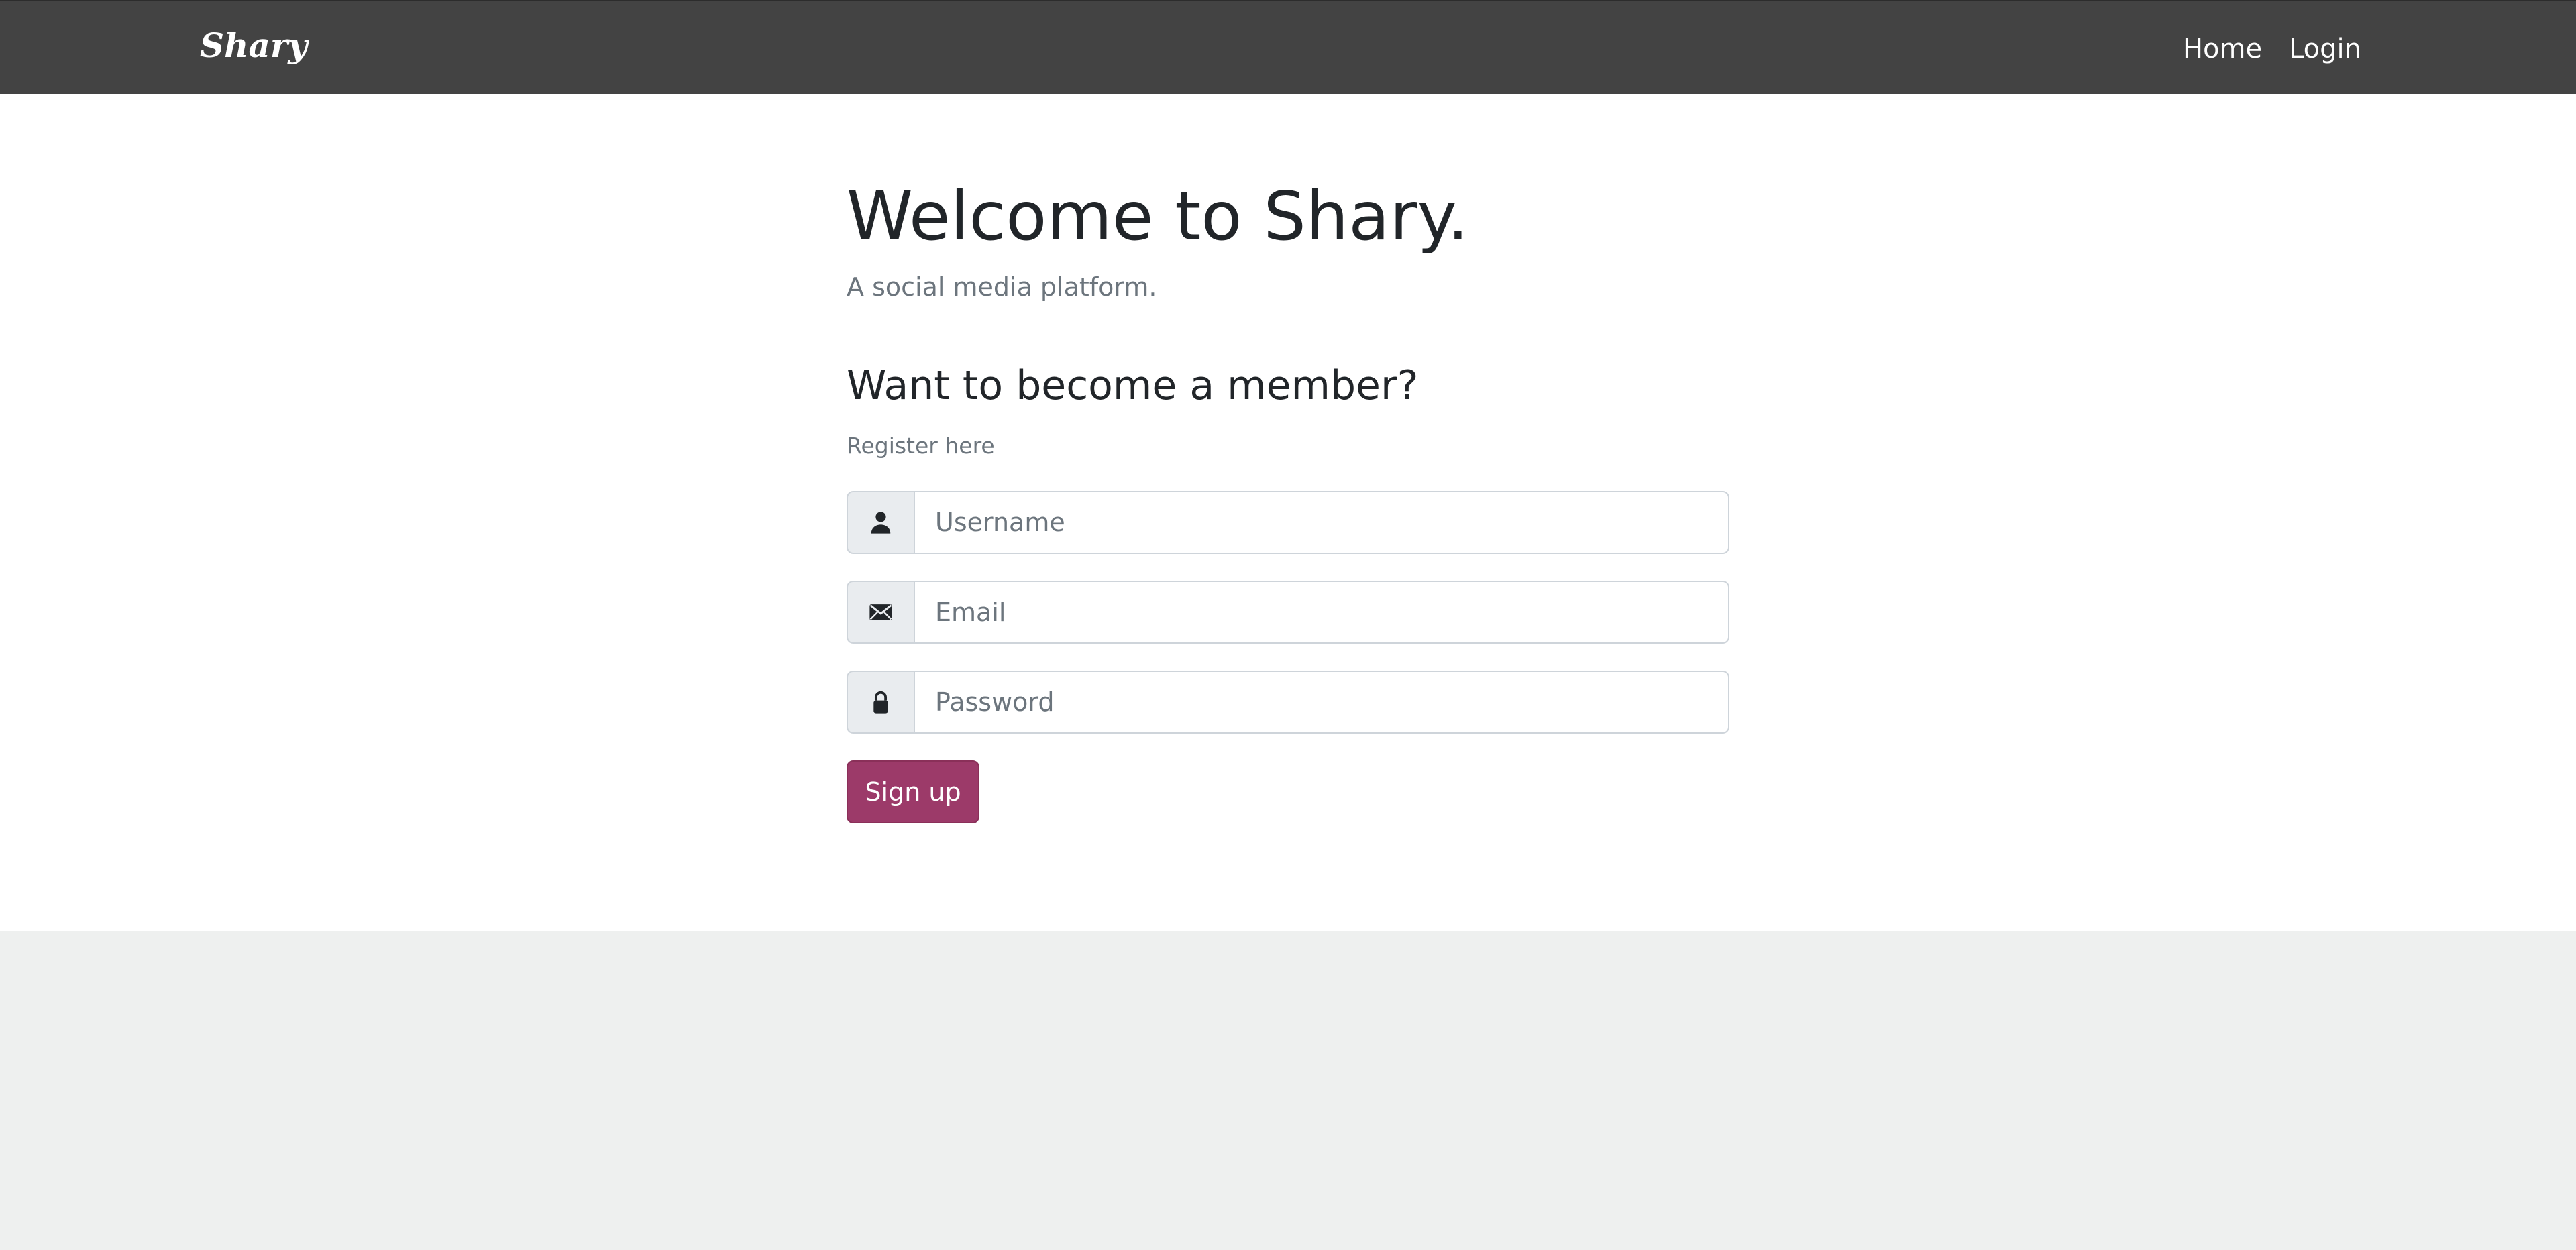  I want to click on nav-link-home: Home, so click(2222, 49).